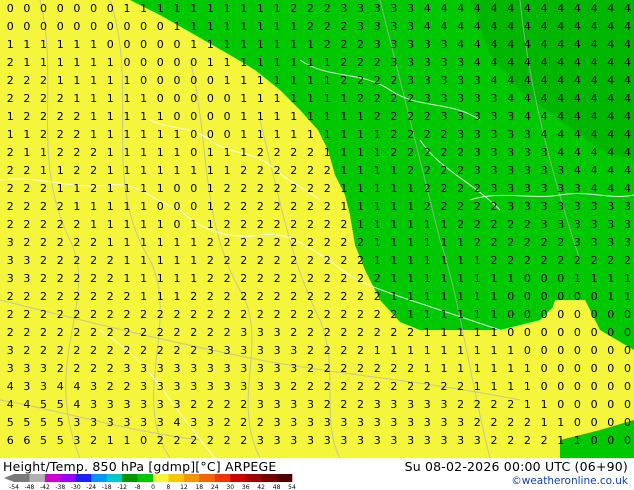 The image size is (634, 490). Describe the element at coordinates (26, 440) in the screenshot. I see `temperature-label: 6` at that location.